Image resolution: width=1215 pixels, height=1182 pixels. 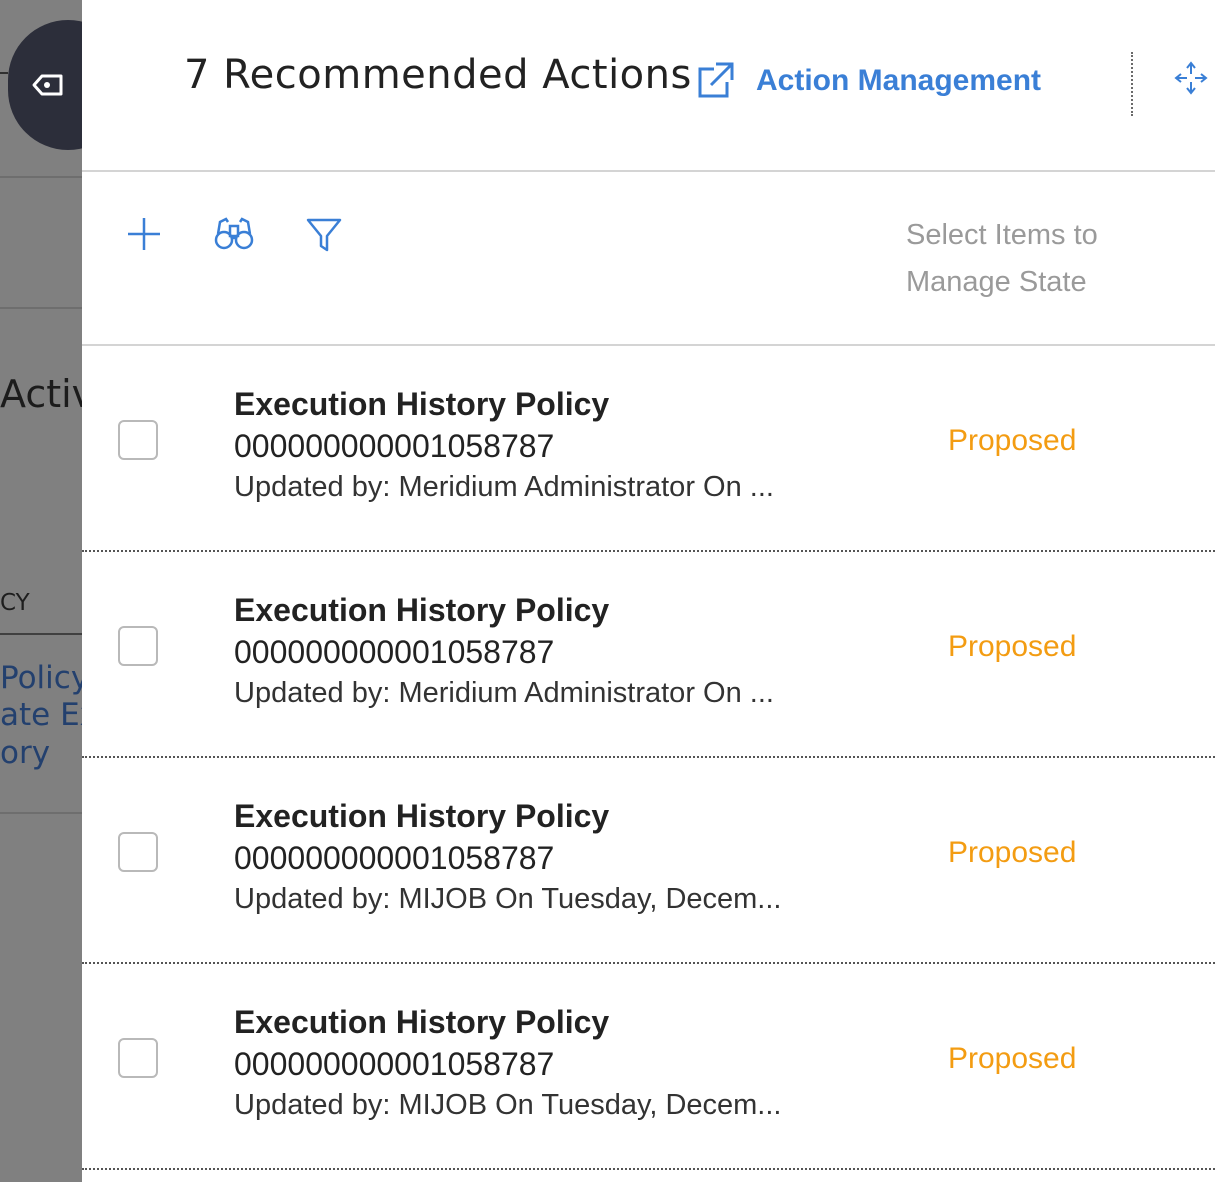 What do you see at coordinates (438, 75) in the screenshot?
I see `panel-title: 7 Recommended Actions` at bounding box center [438, 75].